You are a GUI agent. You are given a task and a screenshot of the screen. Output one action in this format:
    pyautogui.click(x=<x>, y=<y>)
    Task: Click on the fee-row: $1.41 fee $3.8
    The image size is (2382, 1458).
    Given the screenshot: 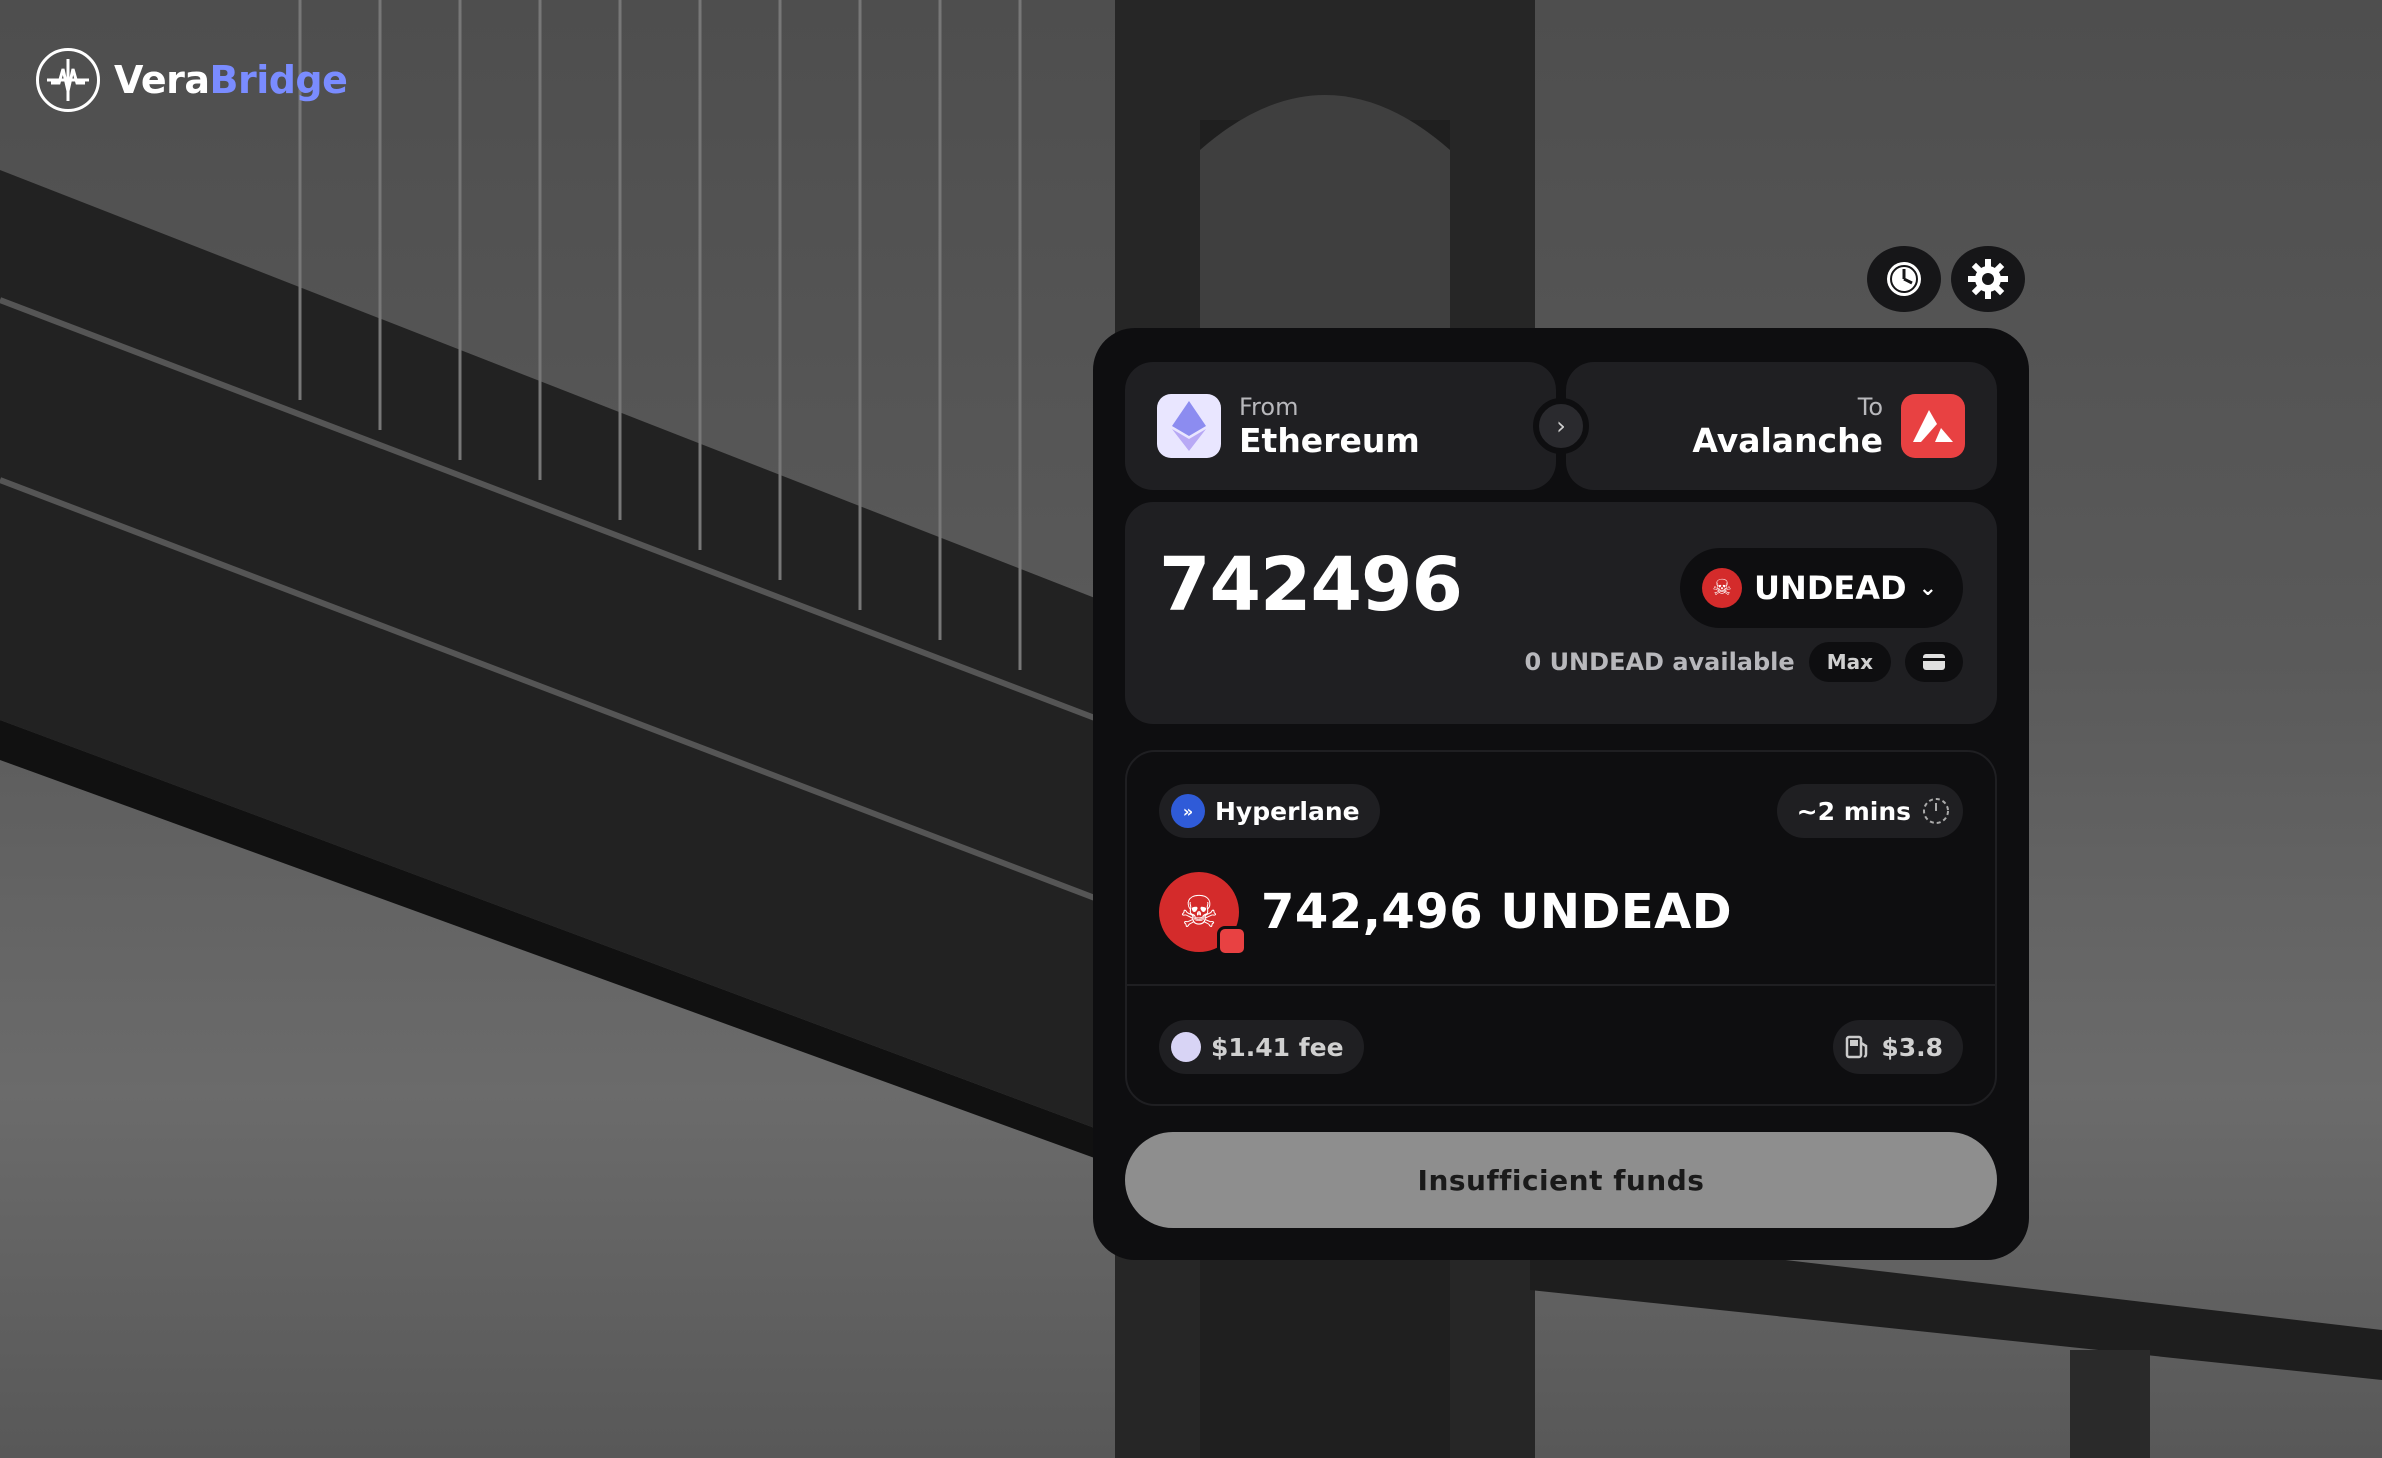 What is the action you would take?
    pyautogui.click(x=1561, y=1047)
    